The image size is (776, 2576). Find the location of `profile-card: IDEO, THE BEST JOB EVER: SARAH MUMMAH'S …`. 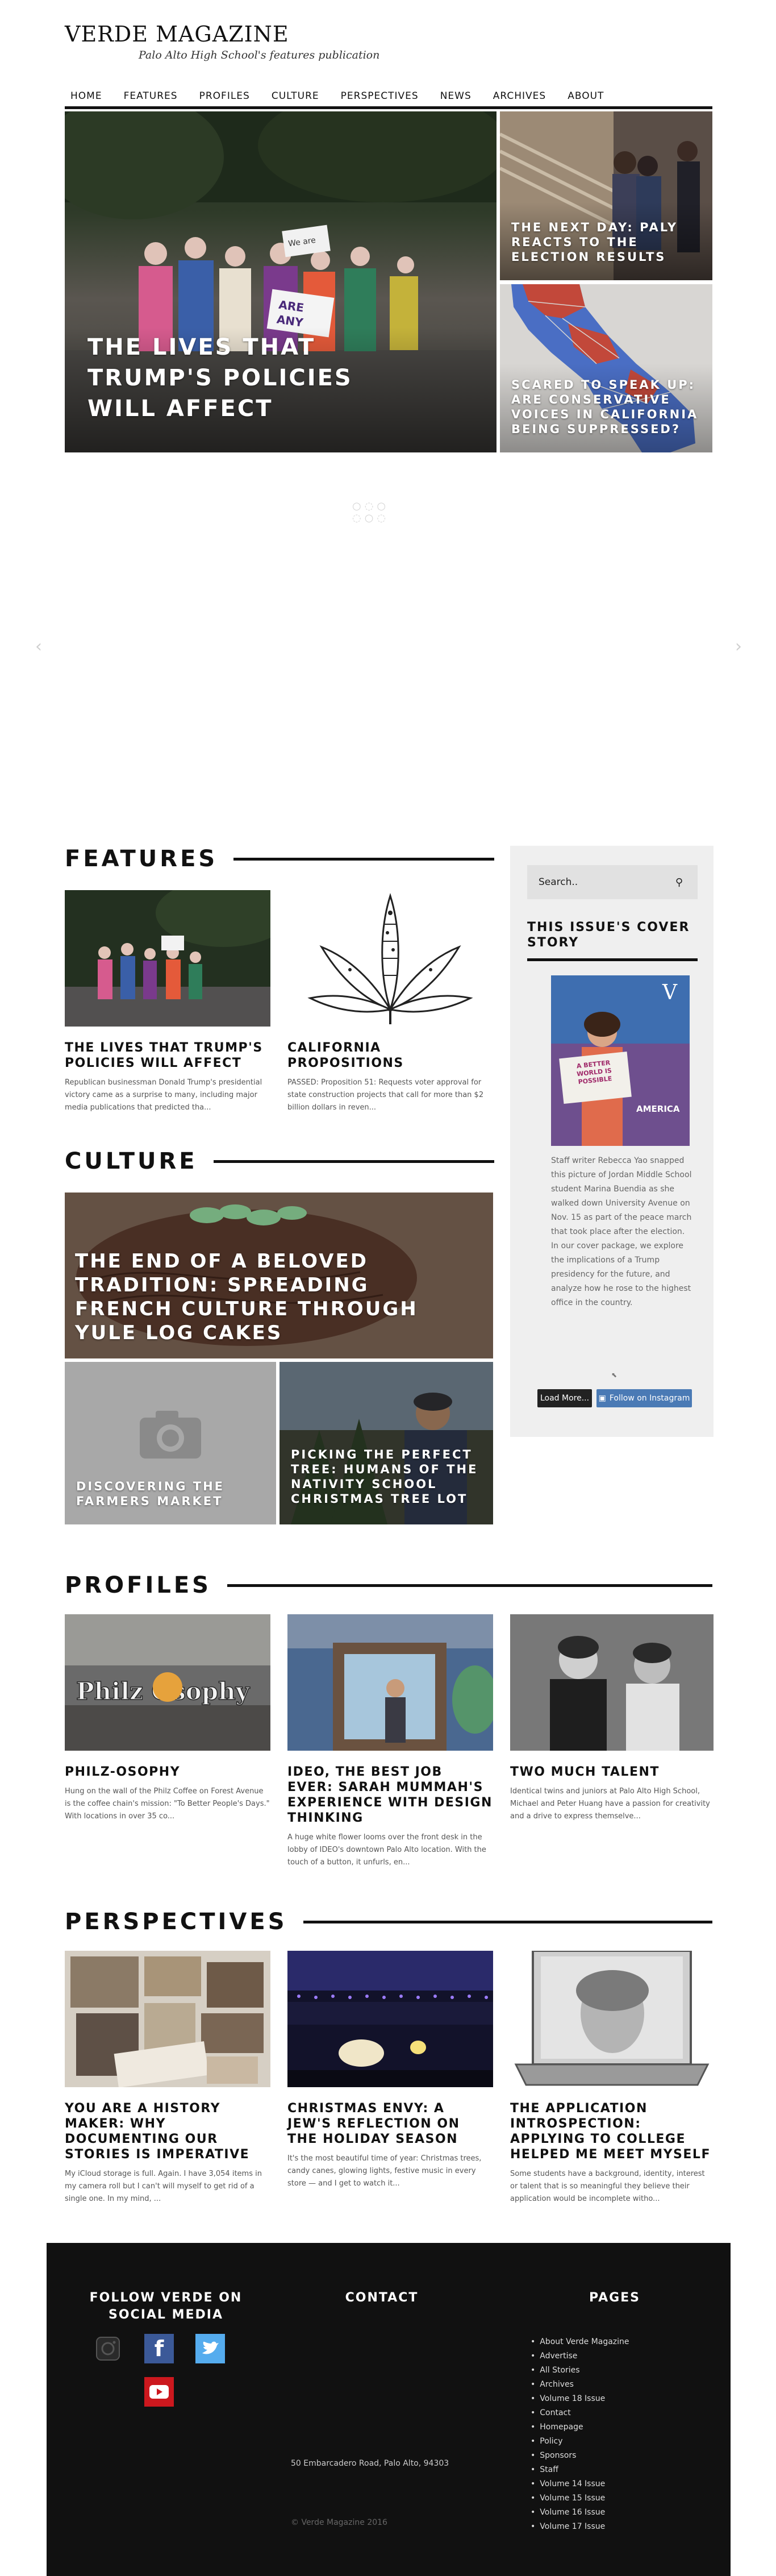

profile-card: IDEO, THE BEST JOB EVER: SARAH MUMMAH'S … is located at coordinates (390, 1742).